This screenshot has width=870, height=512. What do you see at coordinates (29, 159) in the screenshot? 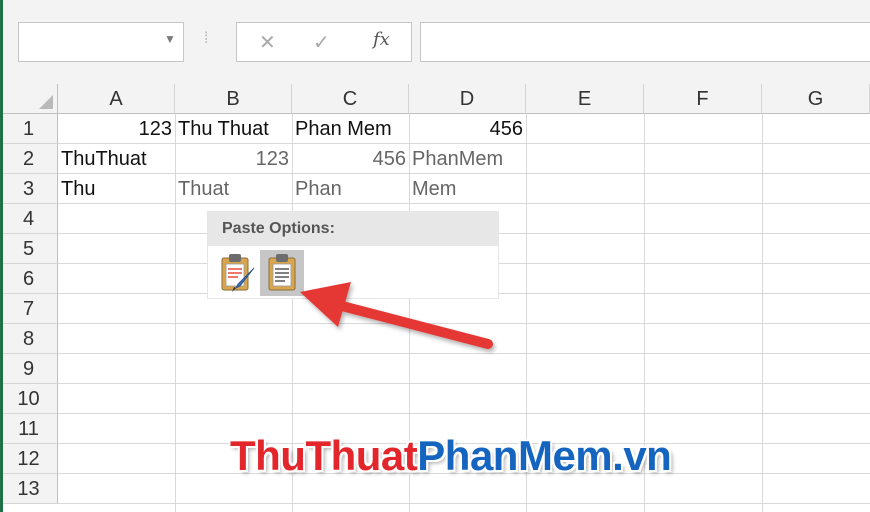
I see `row-header-2: 2` at bounding box center [29, 159].